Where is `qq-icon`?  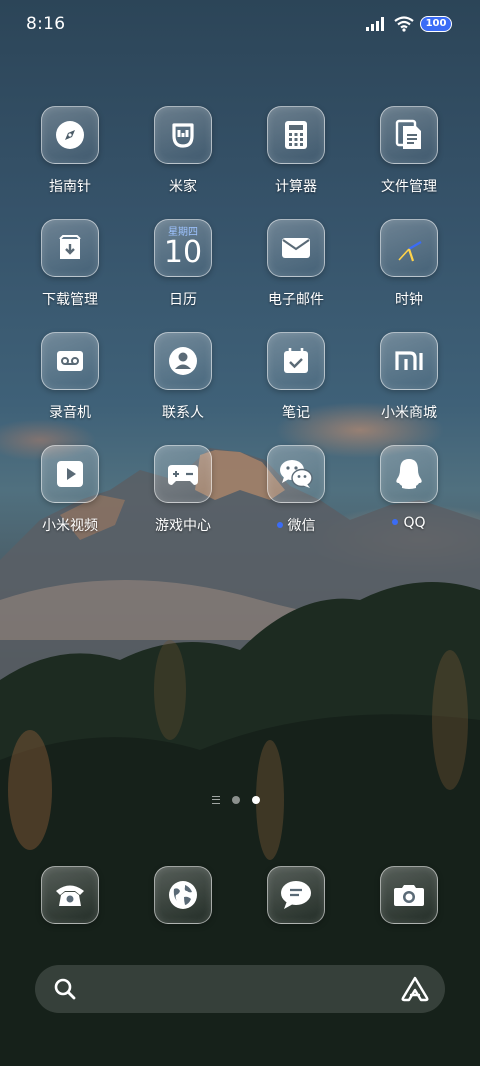
qq-icon is located at coordinates (409, 474).